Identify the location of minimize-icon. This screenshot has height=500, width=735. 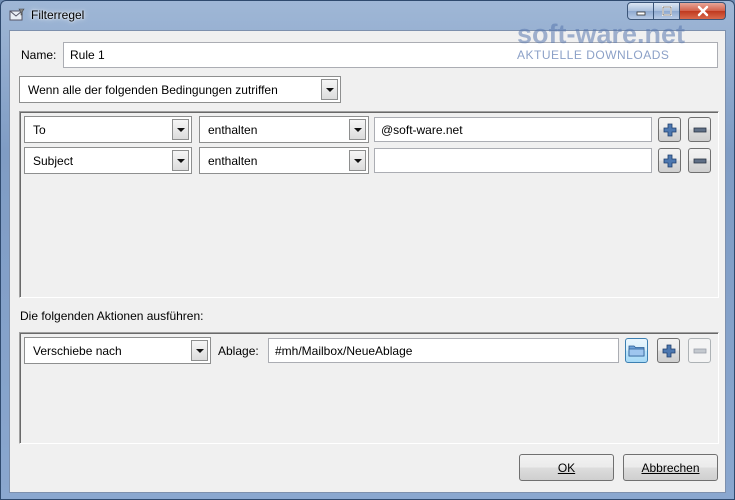
(640, 13).